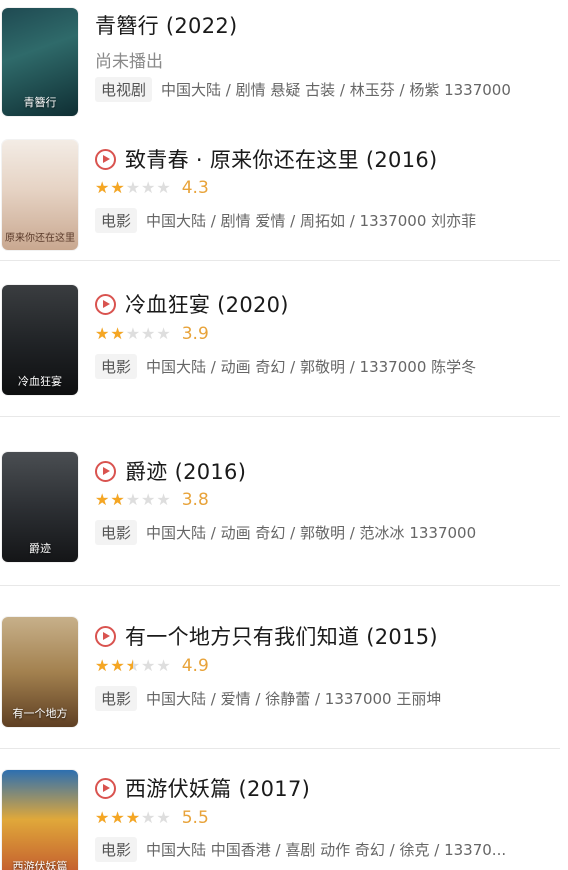 This screenshot has height=870, width=568. I want to click on item-title: 有一个地方只有我们知道 (2015), so click(281, 636).